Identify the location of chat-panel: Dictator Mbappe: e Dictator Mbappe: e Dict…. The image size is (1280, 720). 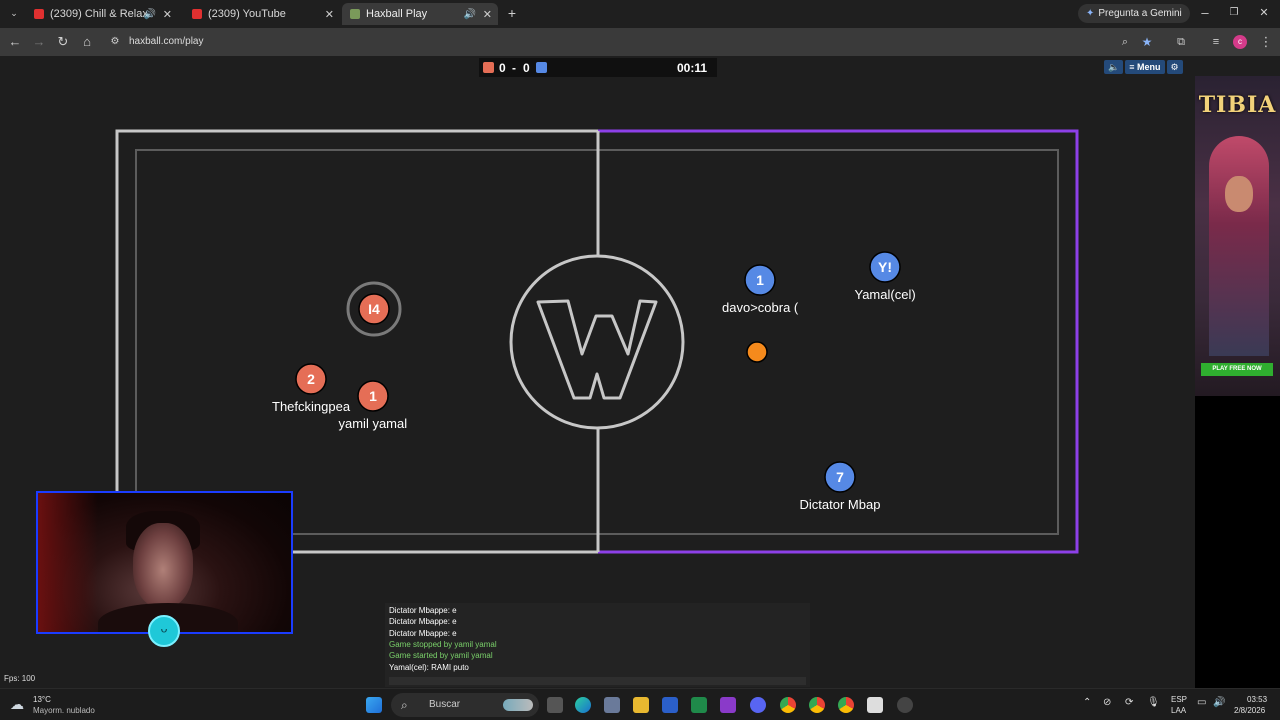
(597, 645).